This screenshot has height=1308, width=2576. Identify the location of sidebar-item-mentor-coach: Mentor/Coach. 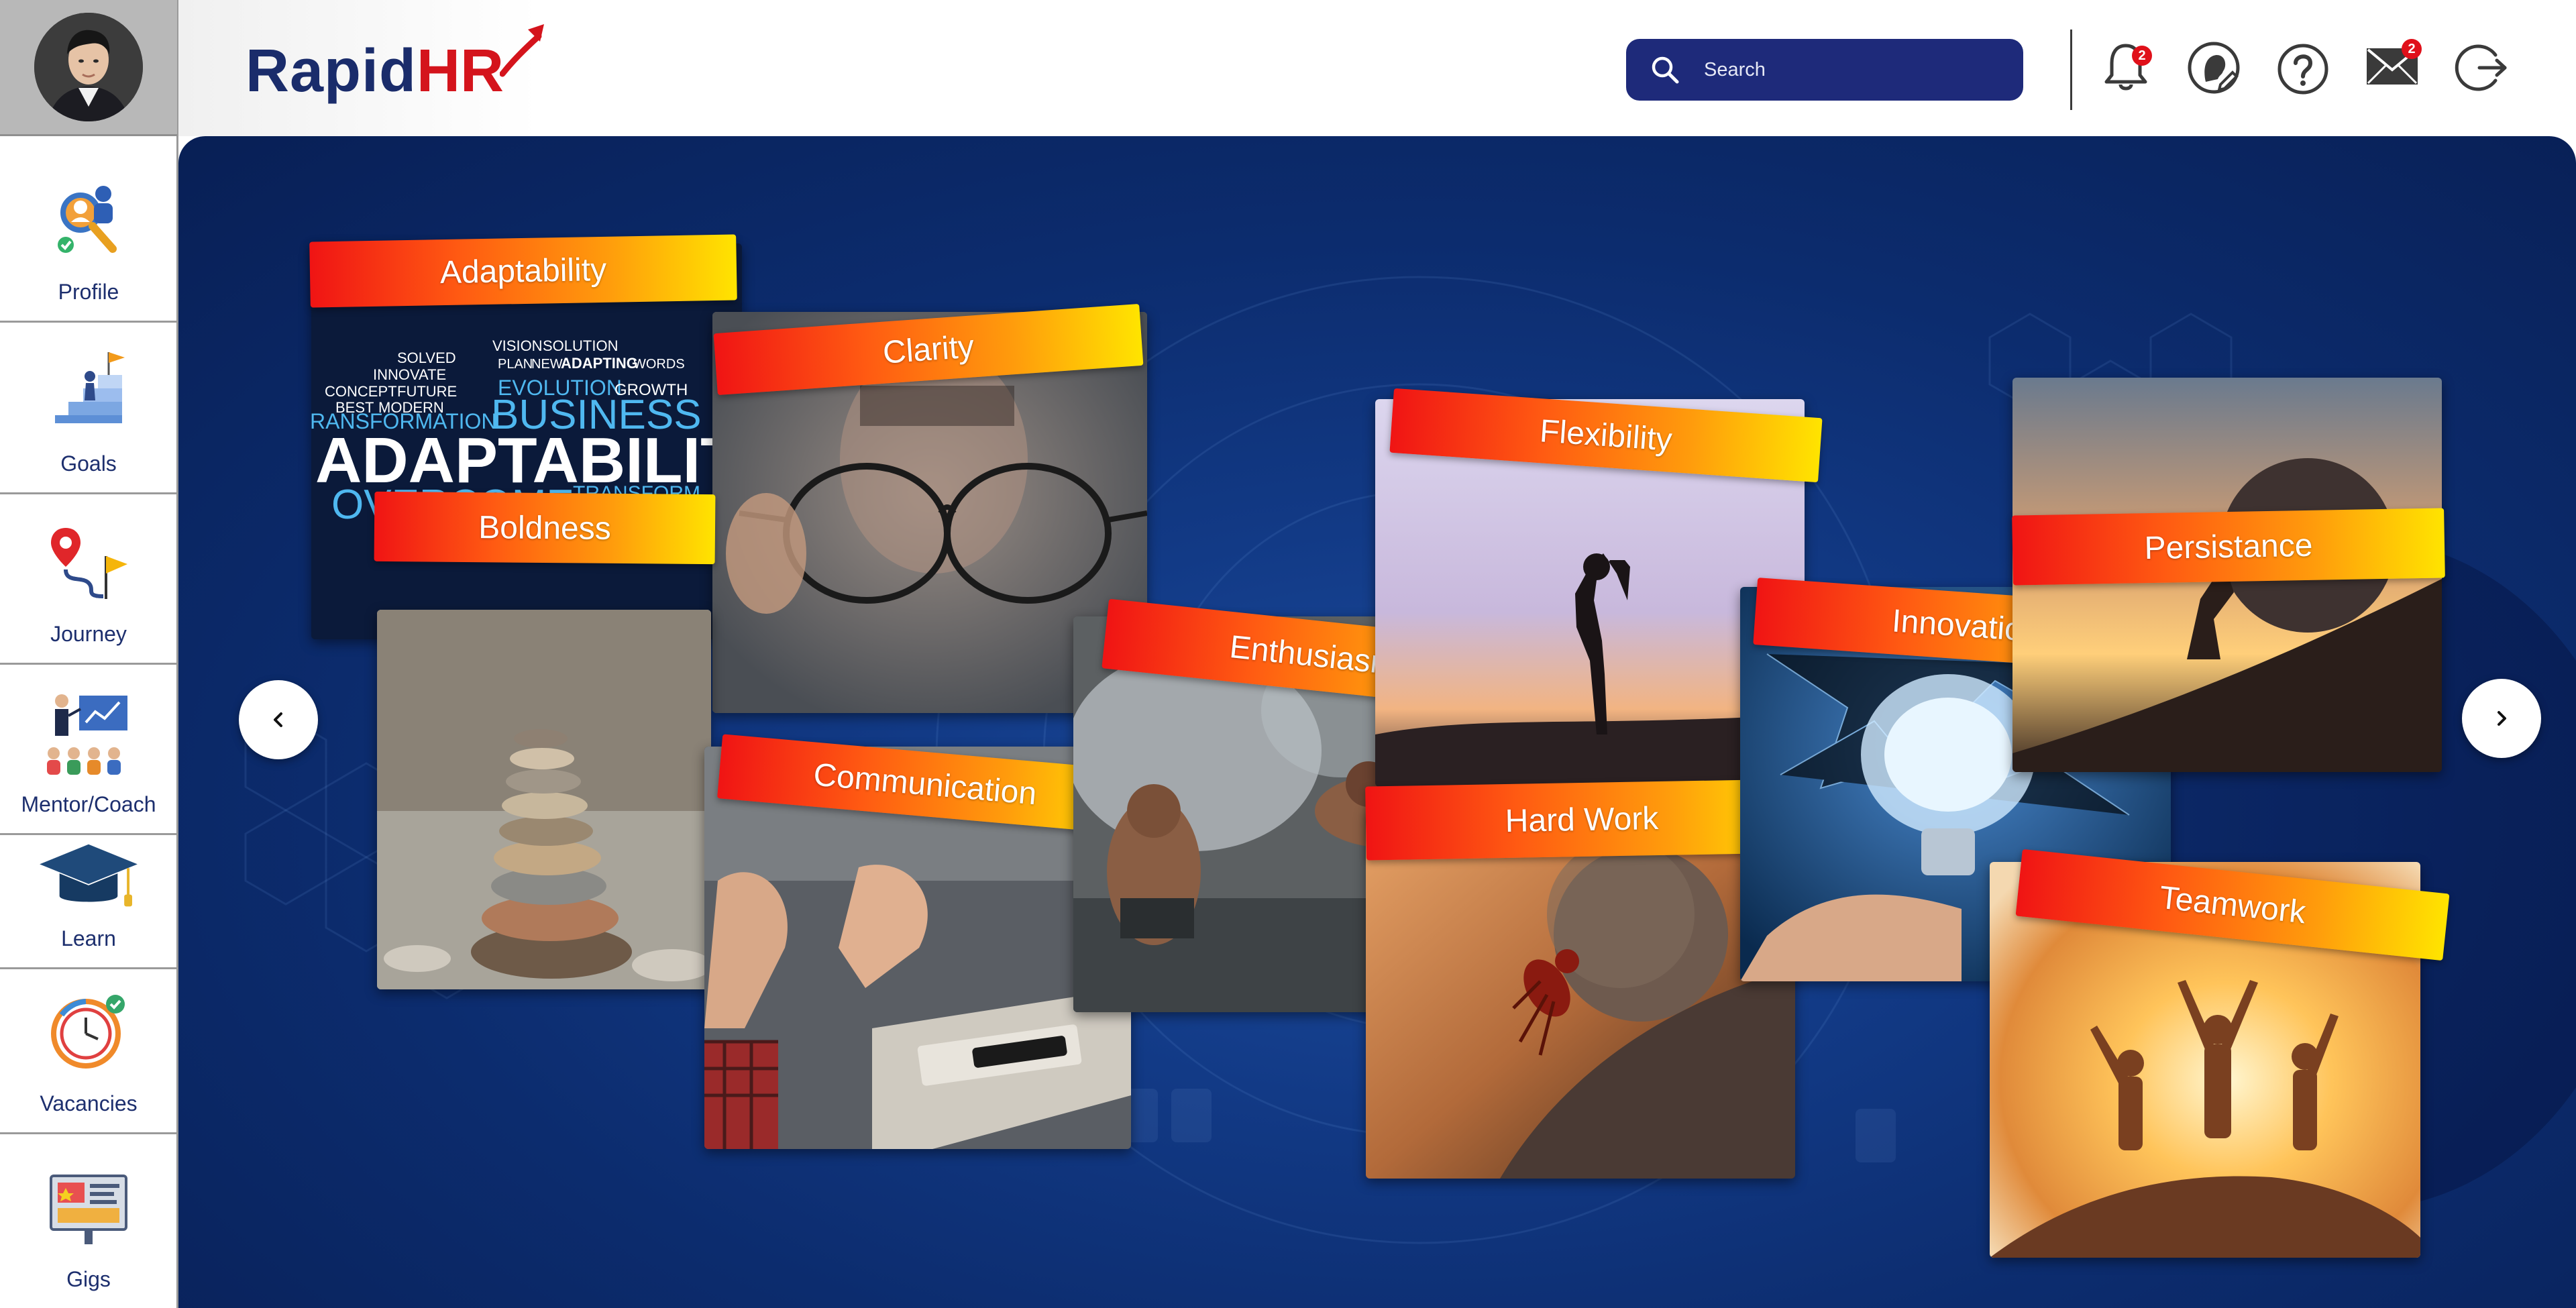
(88, 750).